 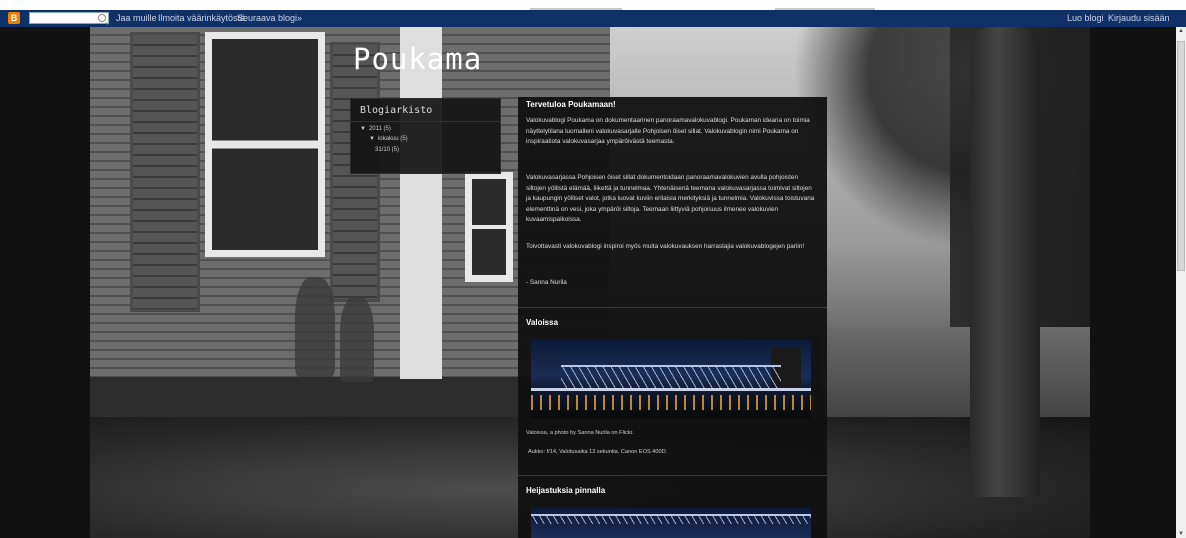 I want to click on scroll-down-icon: ▼, so click(x=1181, y=534).